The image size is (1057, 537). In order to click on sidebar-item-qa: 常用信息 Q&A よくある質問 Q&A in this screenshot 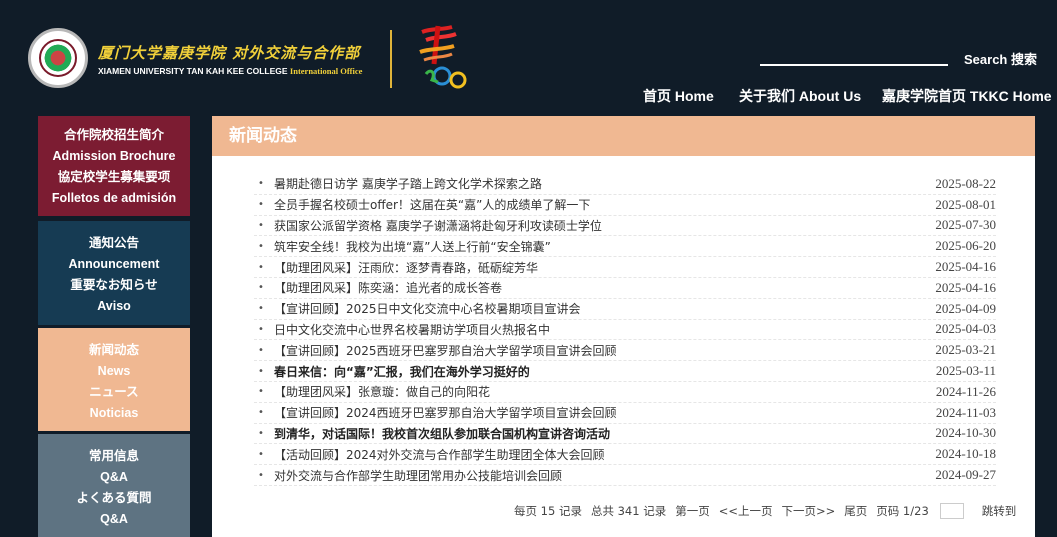, I will do `click(114, 485)`.